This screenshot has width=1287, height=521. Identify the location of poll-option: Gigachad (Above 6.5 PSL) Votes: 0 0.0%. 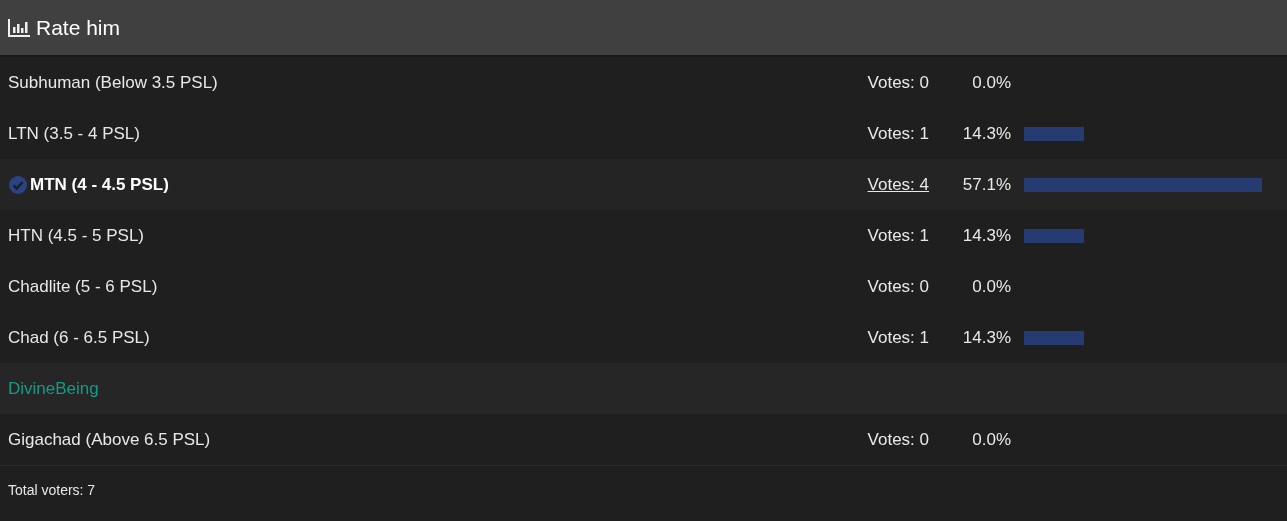
(643, 439).